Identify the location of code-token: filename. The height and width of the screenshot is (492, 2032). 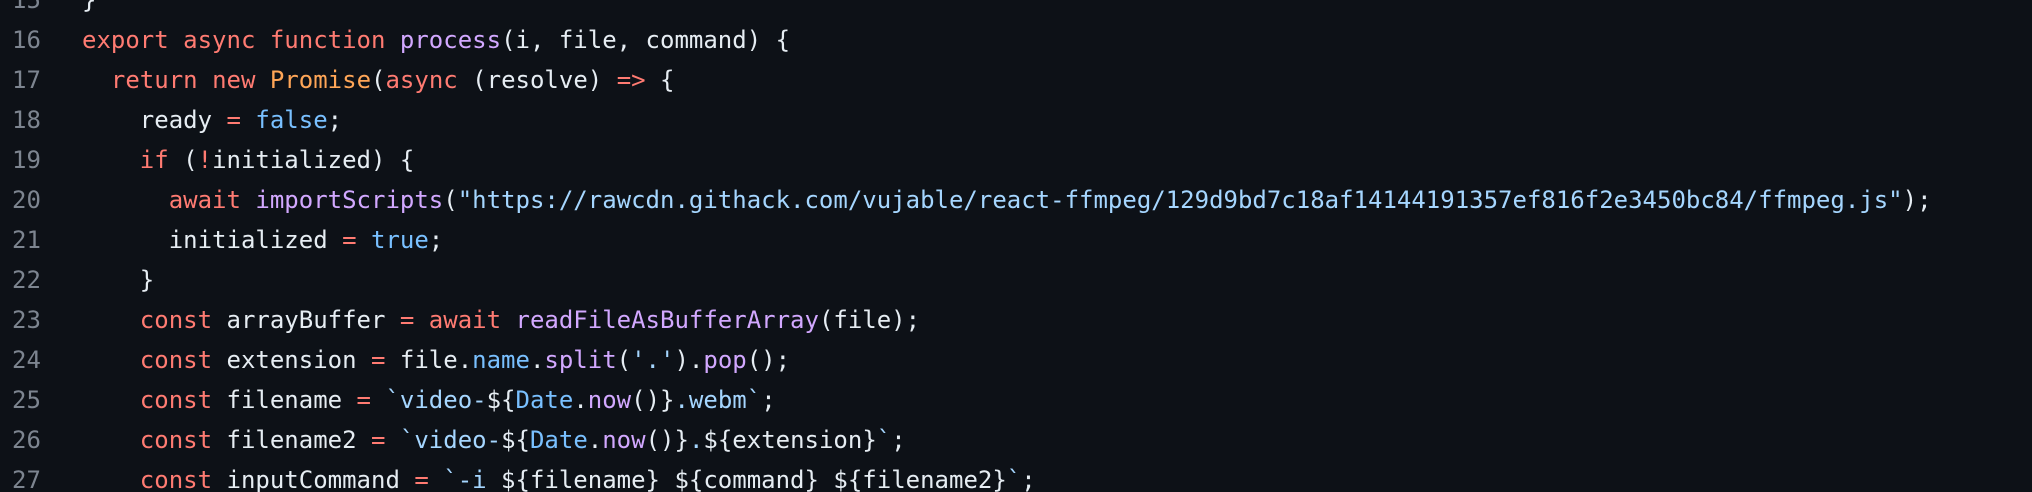
(284, 400).